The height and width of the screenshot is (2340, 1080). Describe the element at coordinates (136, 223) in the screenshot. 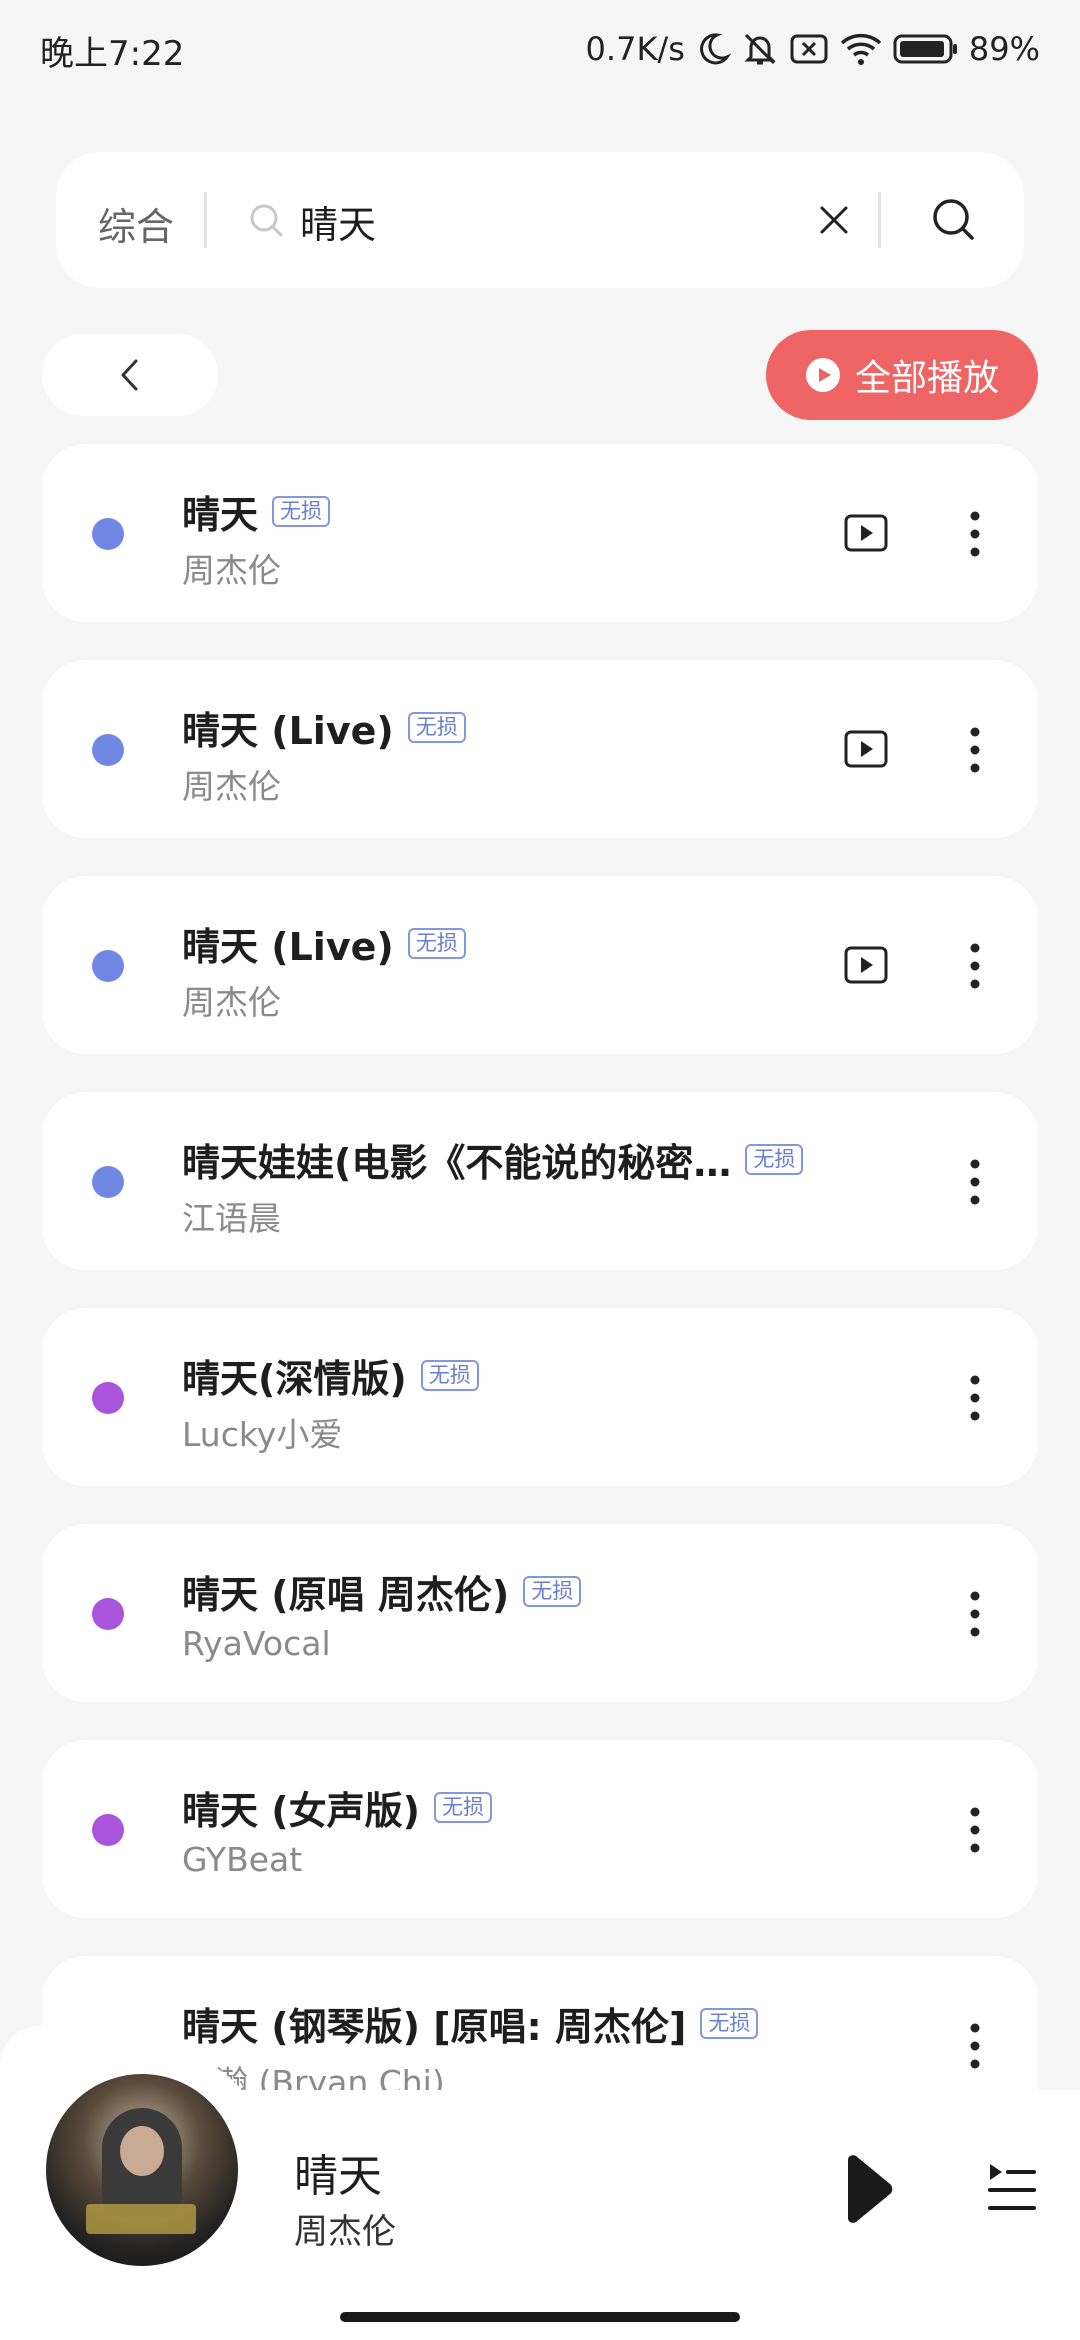

I see `search-category-selector: 综合` at that location.